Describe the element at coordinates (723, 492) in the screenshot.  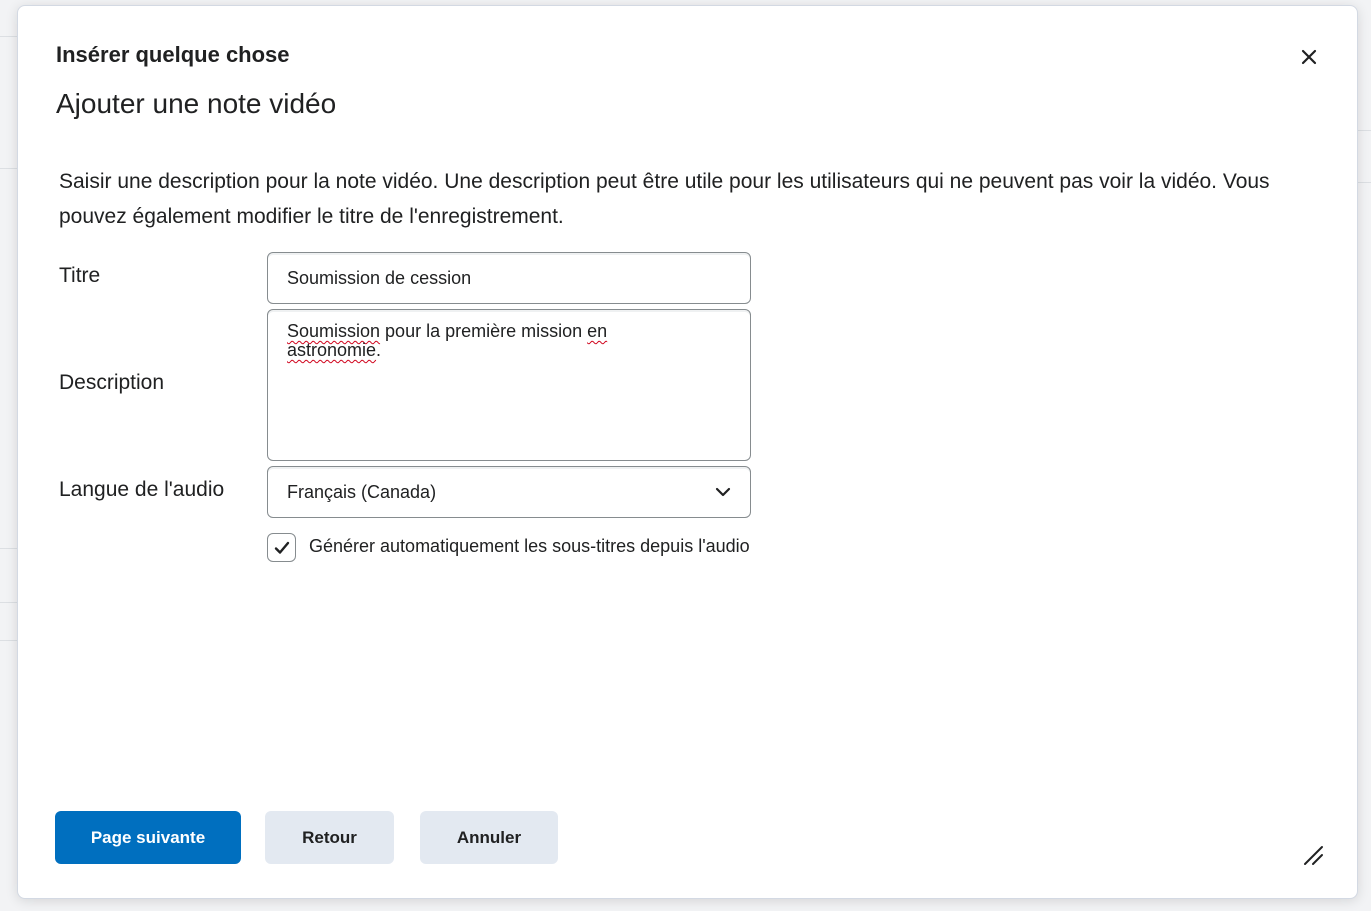
I see `chevron-down-icon` at that location.